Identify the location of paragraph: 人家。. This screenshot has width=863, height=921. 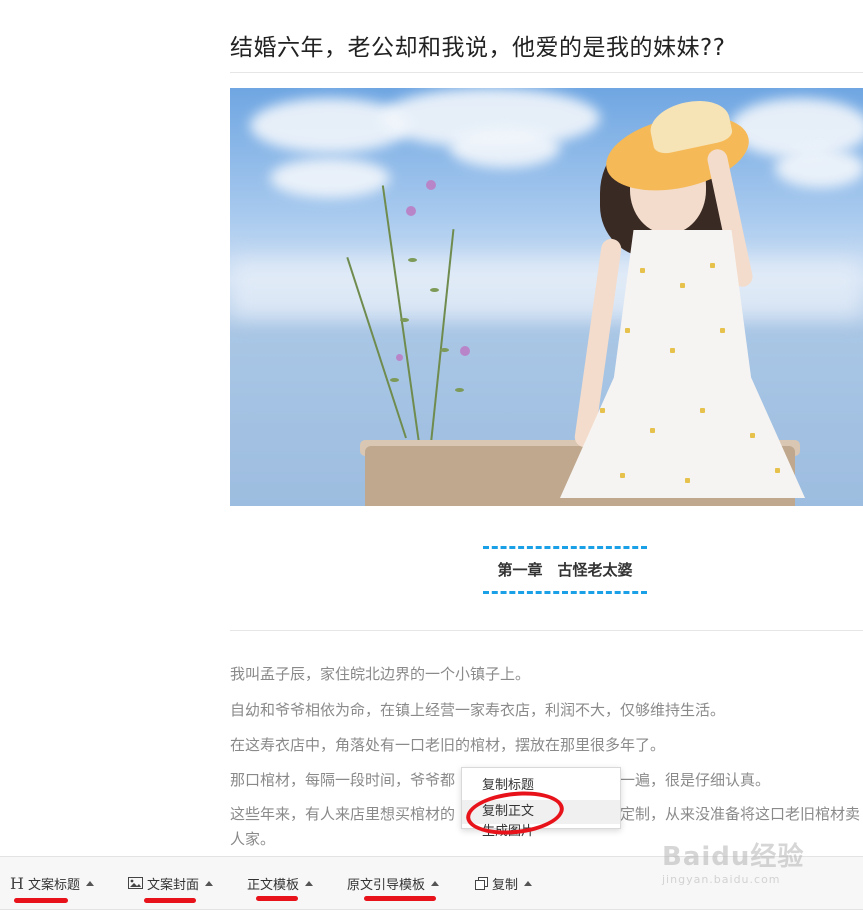
(253, 839).